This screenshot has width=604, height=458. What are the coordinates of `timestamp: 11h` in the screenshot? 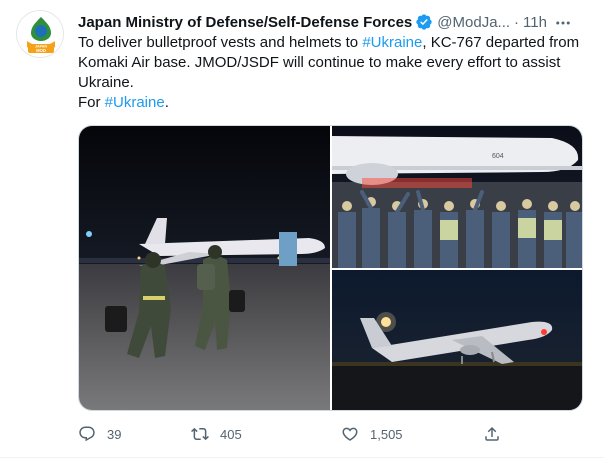 It's located at (535, 22).